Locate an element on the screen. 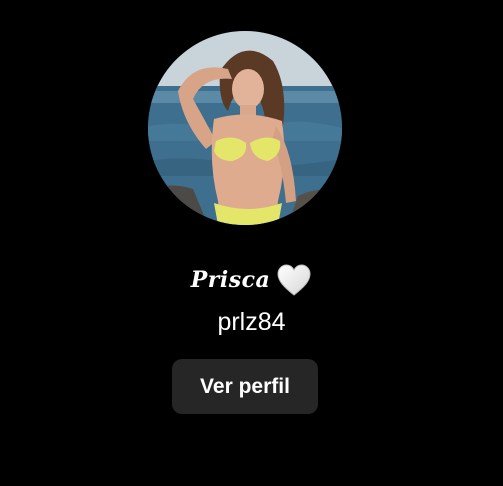 The image size is (503, 486). username: prlz84 is located at coordinates (251, 322).